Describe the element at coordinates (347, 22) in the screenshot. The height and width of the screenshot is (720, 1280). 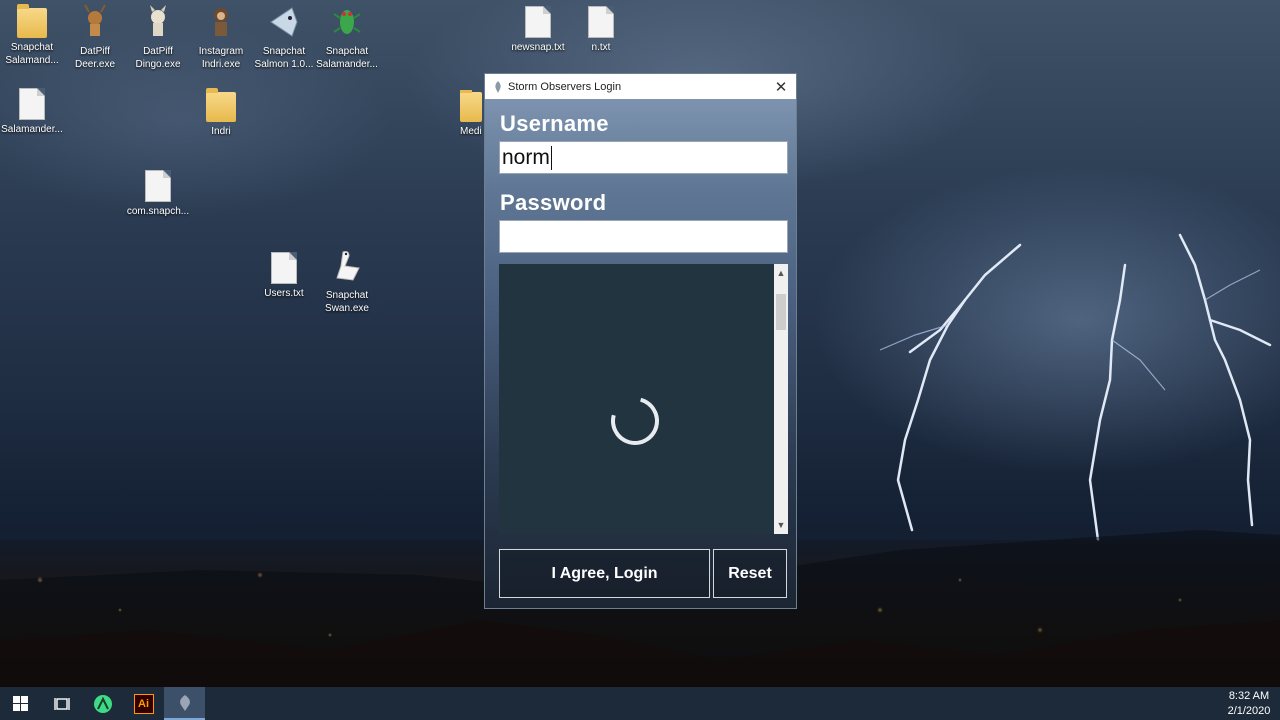
I see `salamander-icon` at that location.